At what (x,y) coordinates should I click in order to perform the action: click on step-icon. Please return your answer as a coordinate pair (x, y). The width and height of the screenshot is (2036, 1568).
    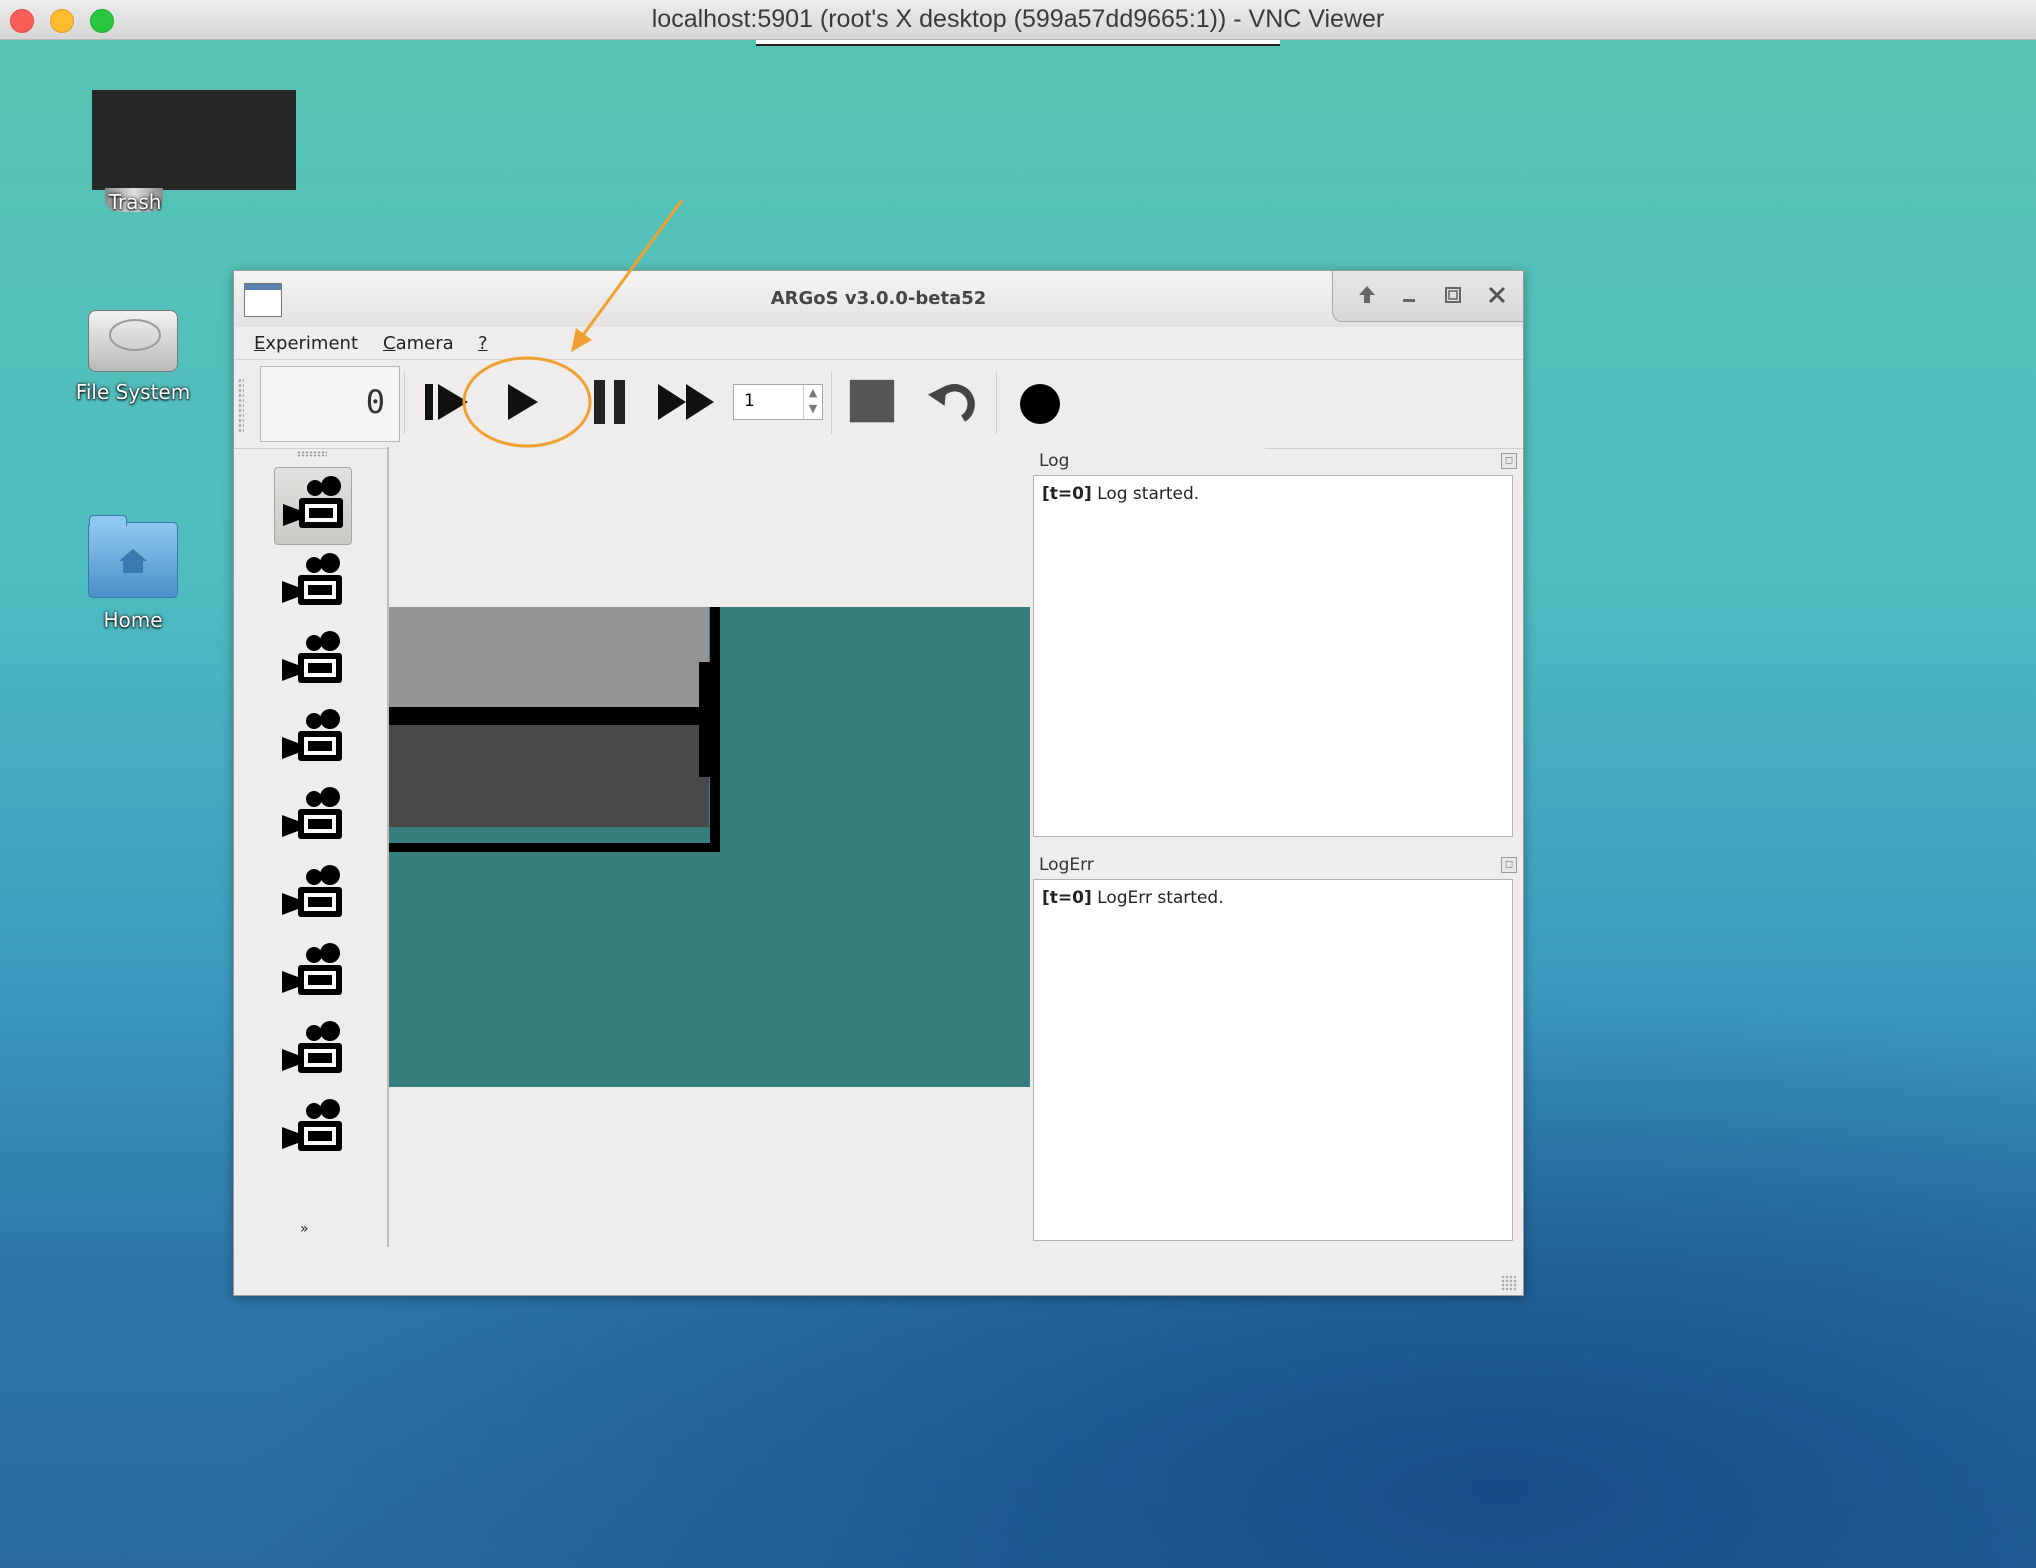
    Looking at the image, I should click on (450, 402).